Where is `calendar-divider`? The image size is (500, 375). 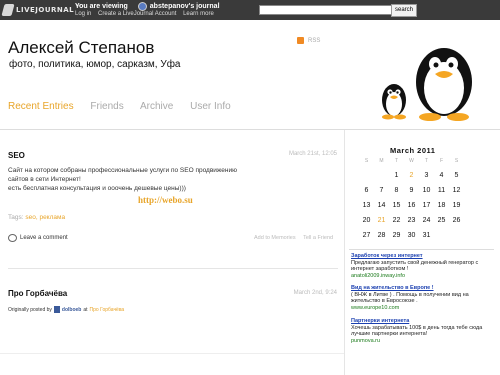 calendar-divider is located at coordinates (421, 249).